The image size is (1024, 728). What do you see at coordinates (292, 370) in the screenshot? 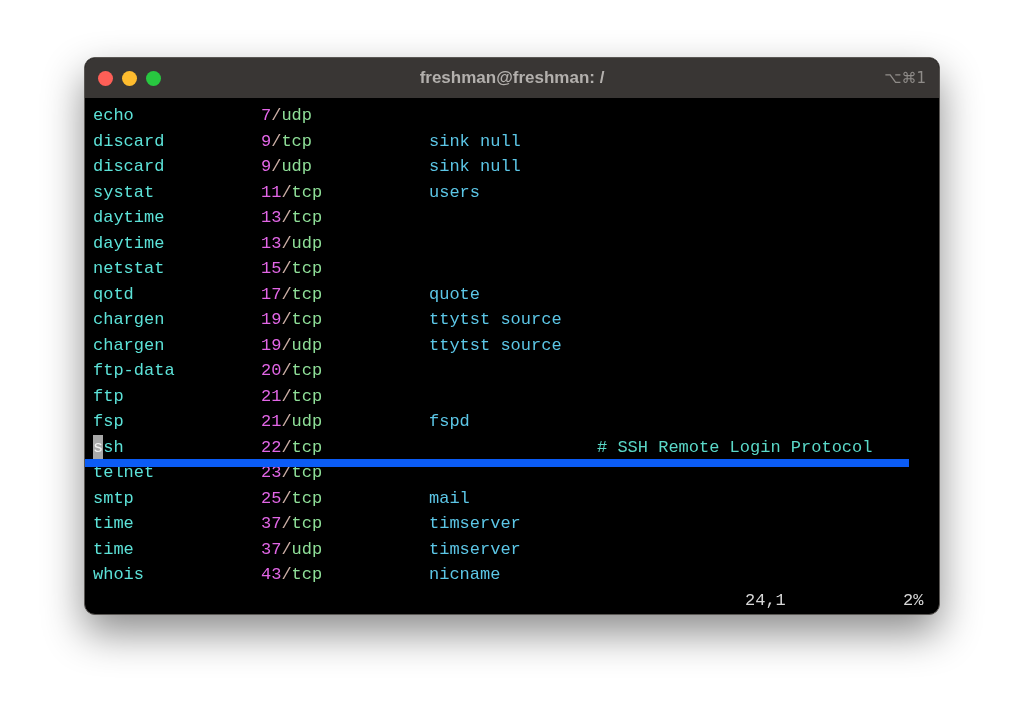
I see `service-port: 20/tcp` at bounding box center [292, 370].